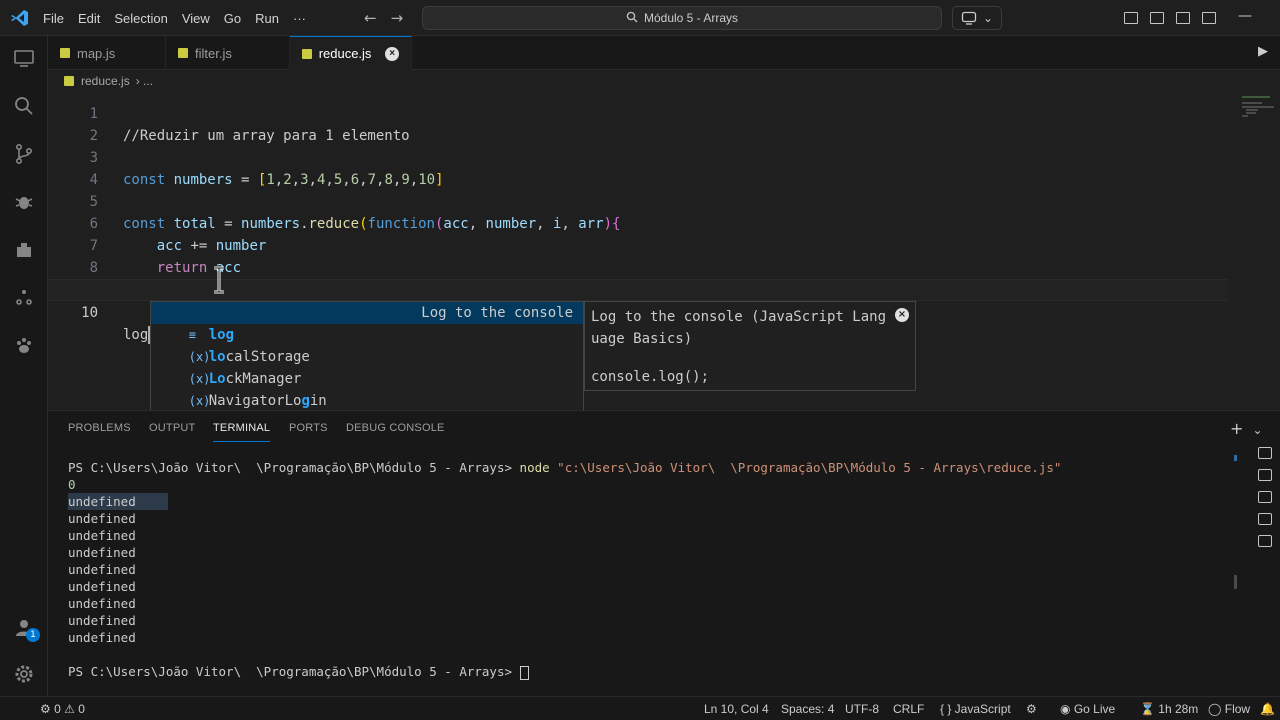 Image resolution: width=1280 pixels, height=720 pixels. What do you see at coordinates (89, 18) in the screenshot?
I see `menu-edit: Edit` at bounding box center [89, 18].